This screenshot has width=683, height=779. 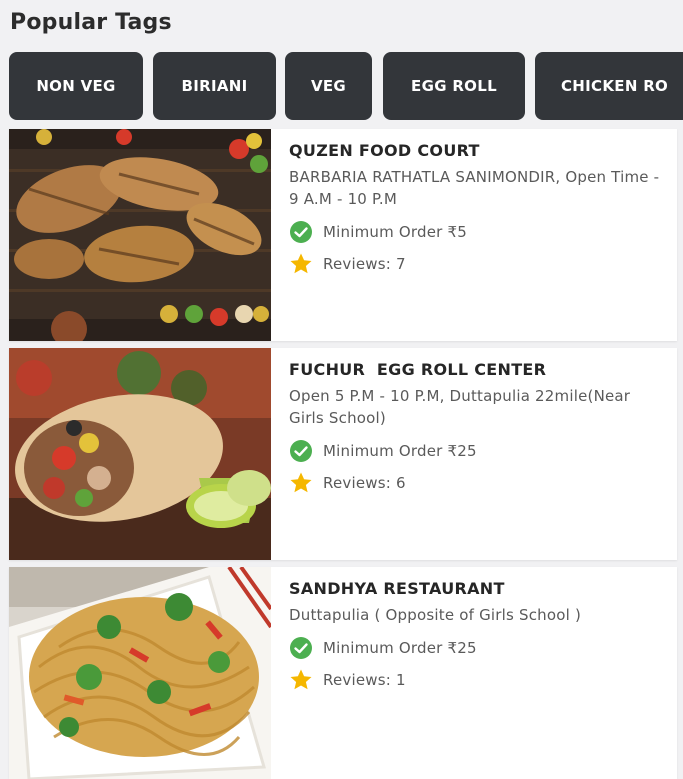 I want to click on min-order-text: Minimum Order ₹5, so click(x=395, y=232).